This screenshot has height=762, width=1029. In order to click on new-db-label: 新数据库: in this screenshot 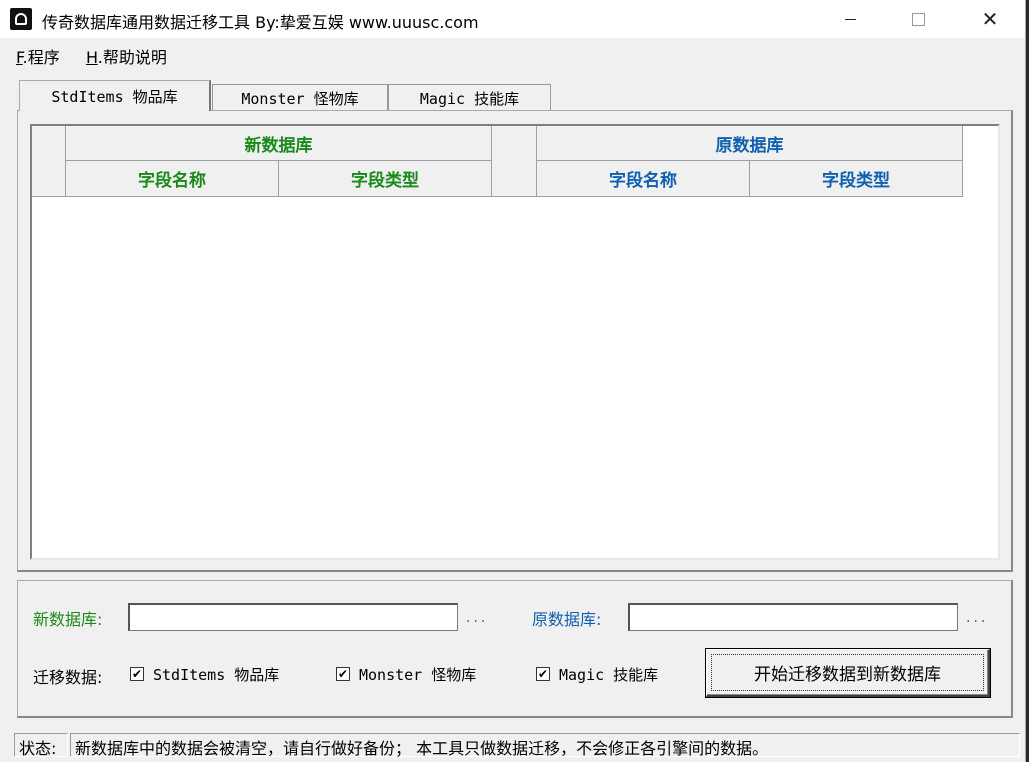, I will do `click(68, 619)`.